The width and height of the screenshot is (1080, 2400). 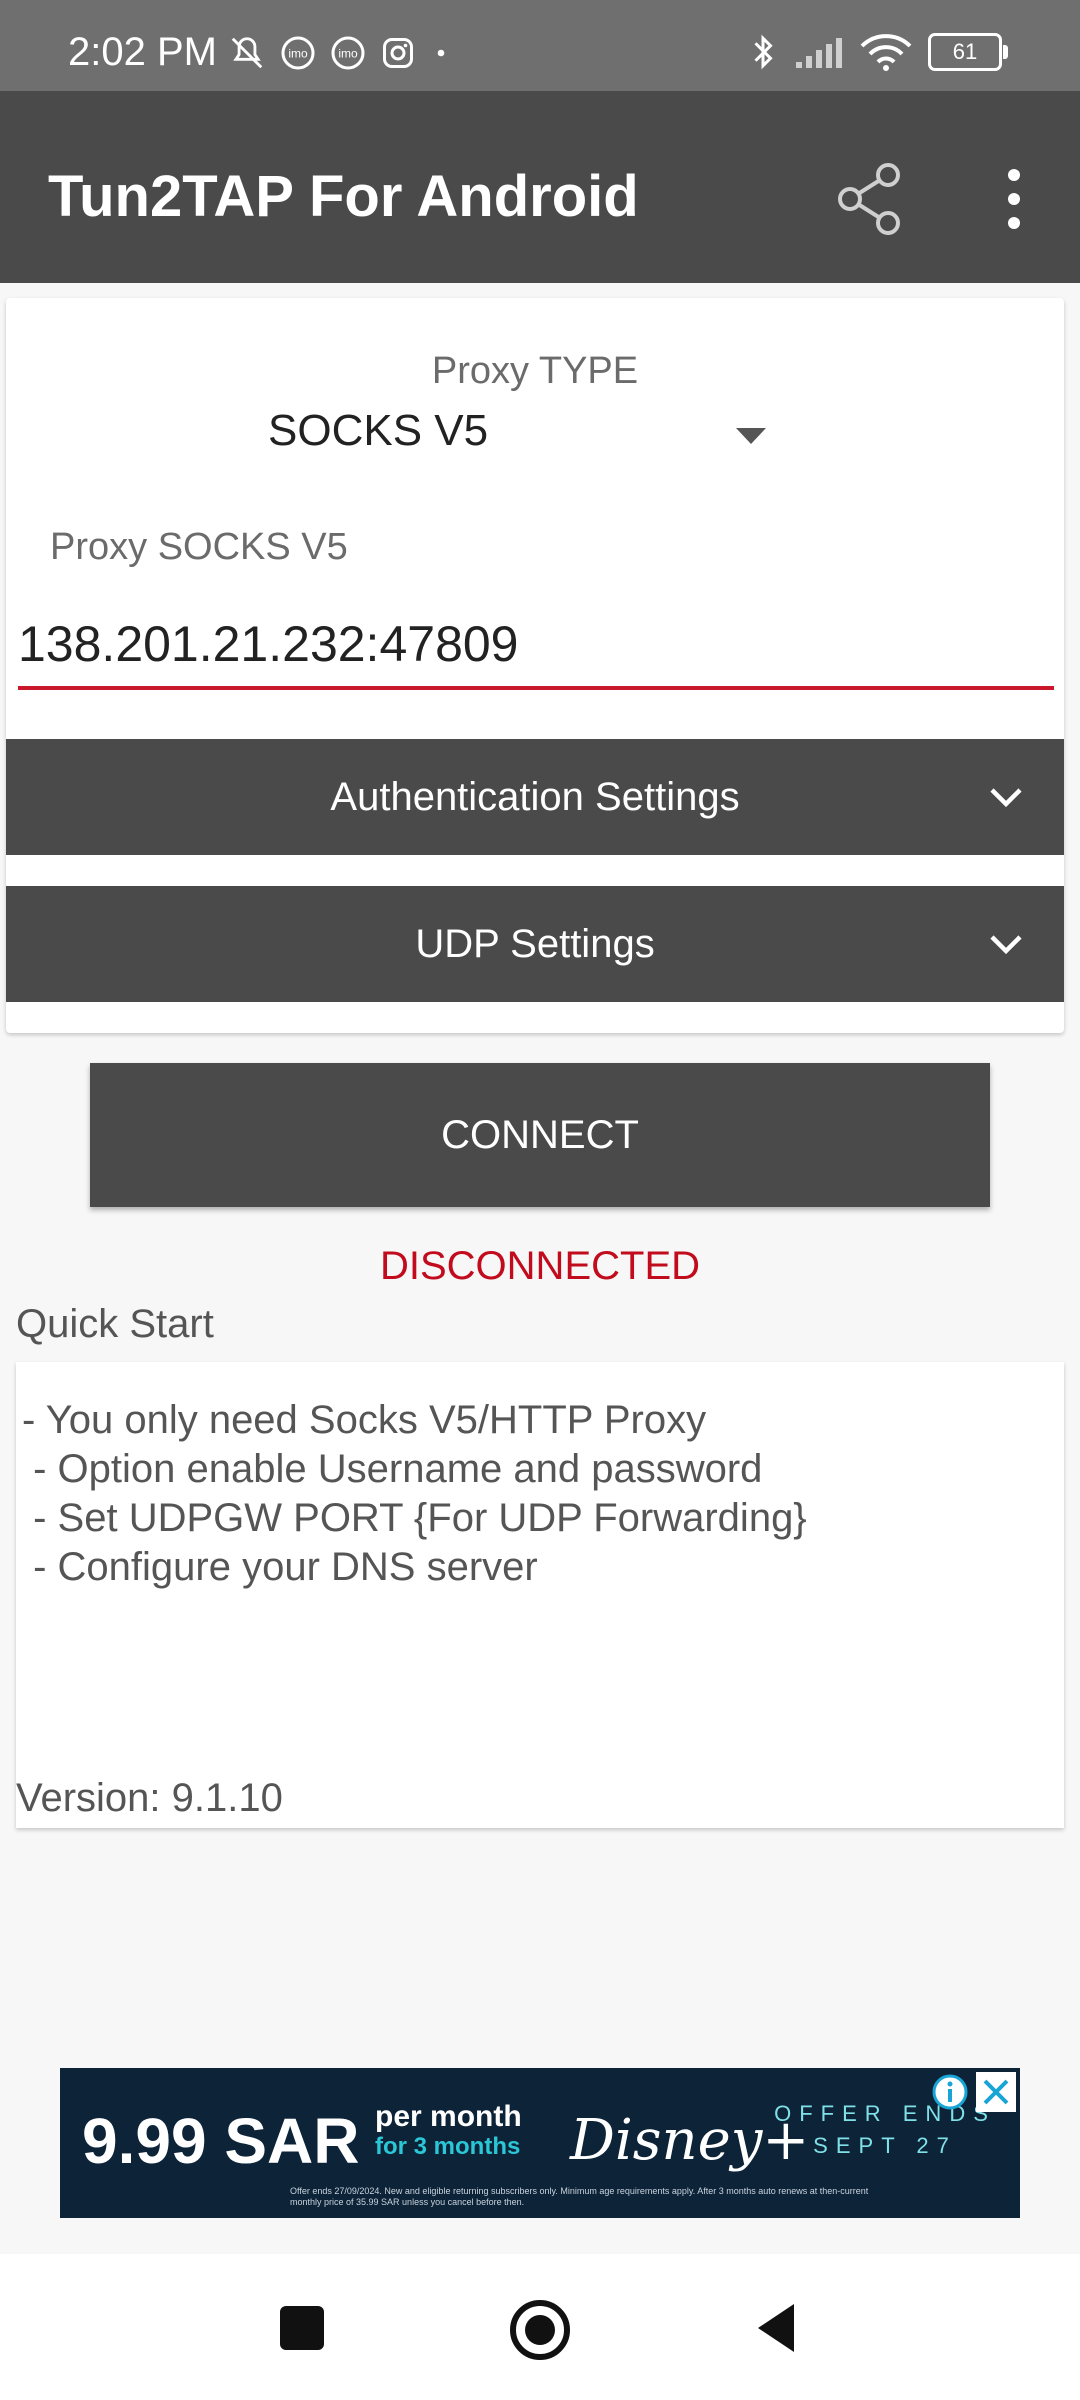 I want to click on ad-per-month: per month for 3 months, so click(x=448, y=2132).